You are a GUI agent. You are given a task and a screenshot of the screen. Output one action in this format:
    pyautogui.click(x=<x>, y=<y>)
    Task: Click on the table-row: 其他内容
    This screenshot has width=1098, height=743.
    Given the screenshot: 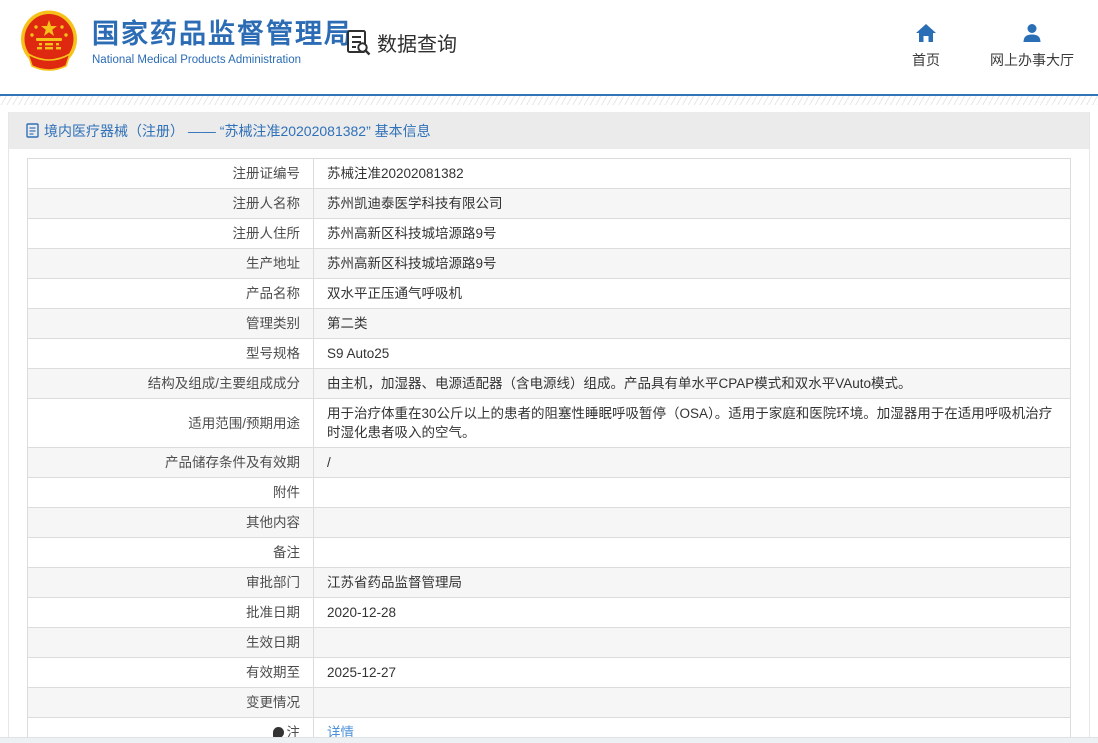 What is the action you would take?
    pyautogui.click(x=549, y=522)
    